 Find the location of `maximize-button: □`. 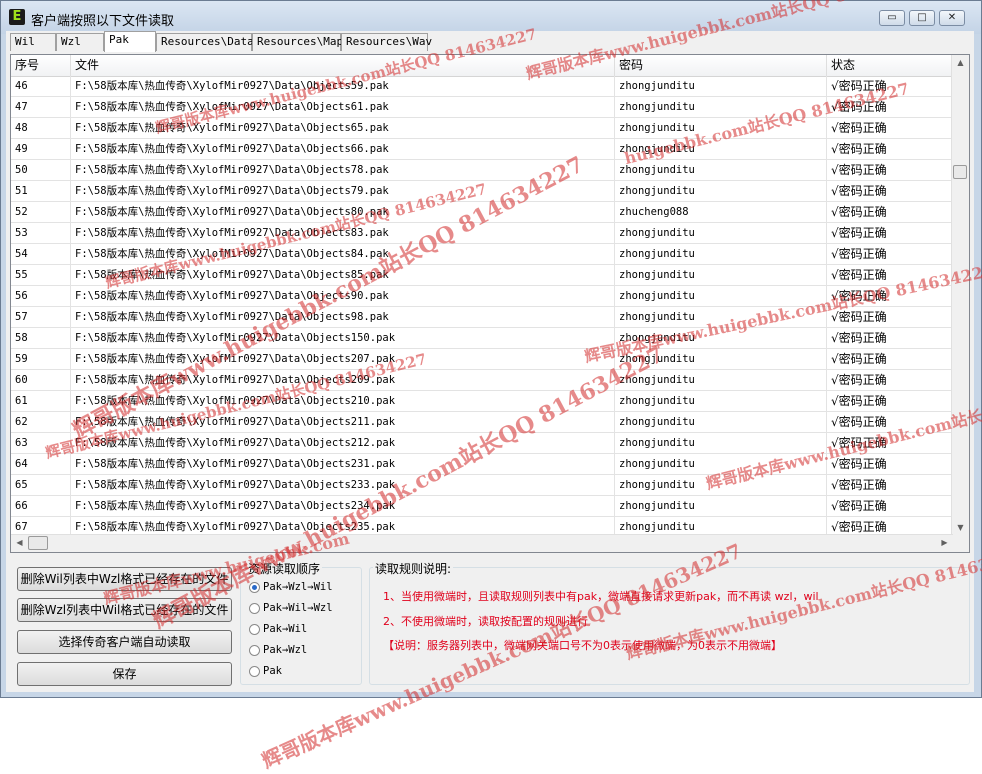

maximize-button: □ is located at coordinates (922, 18).